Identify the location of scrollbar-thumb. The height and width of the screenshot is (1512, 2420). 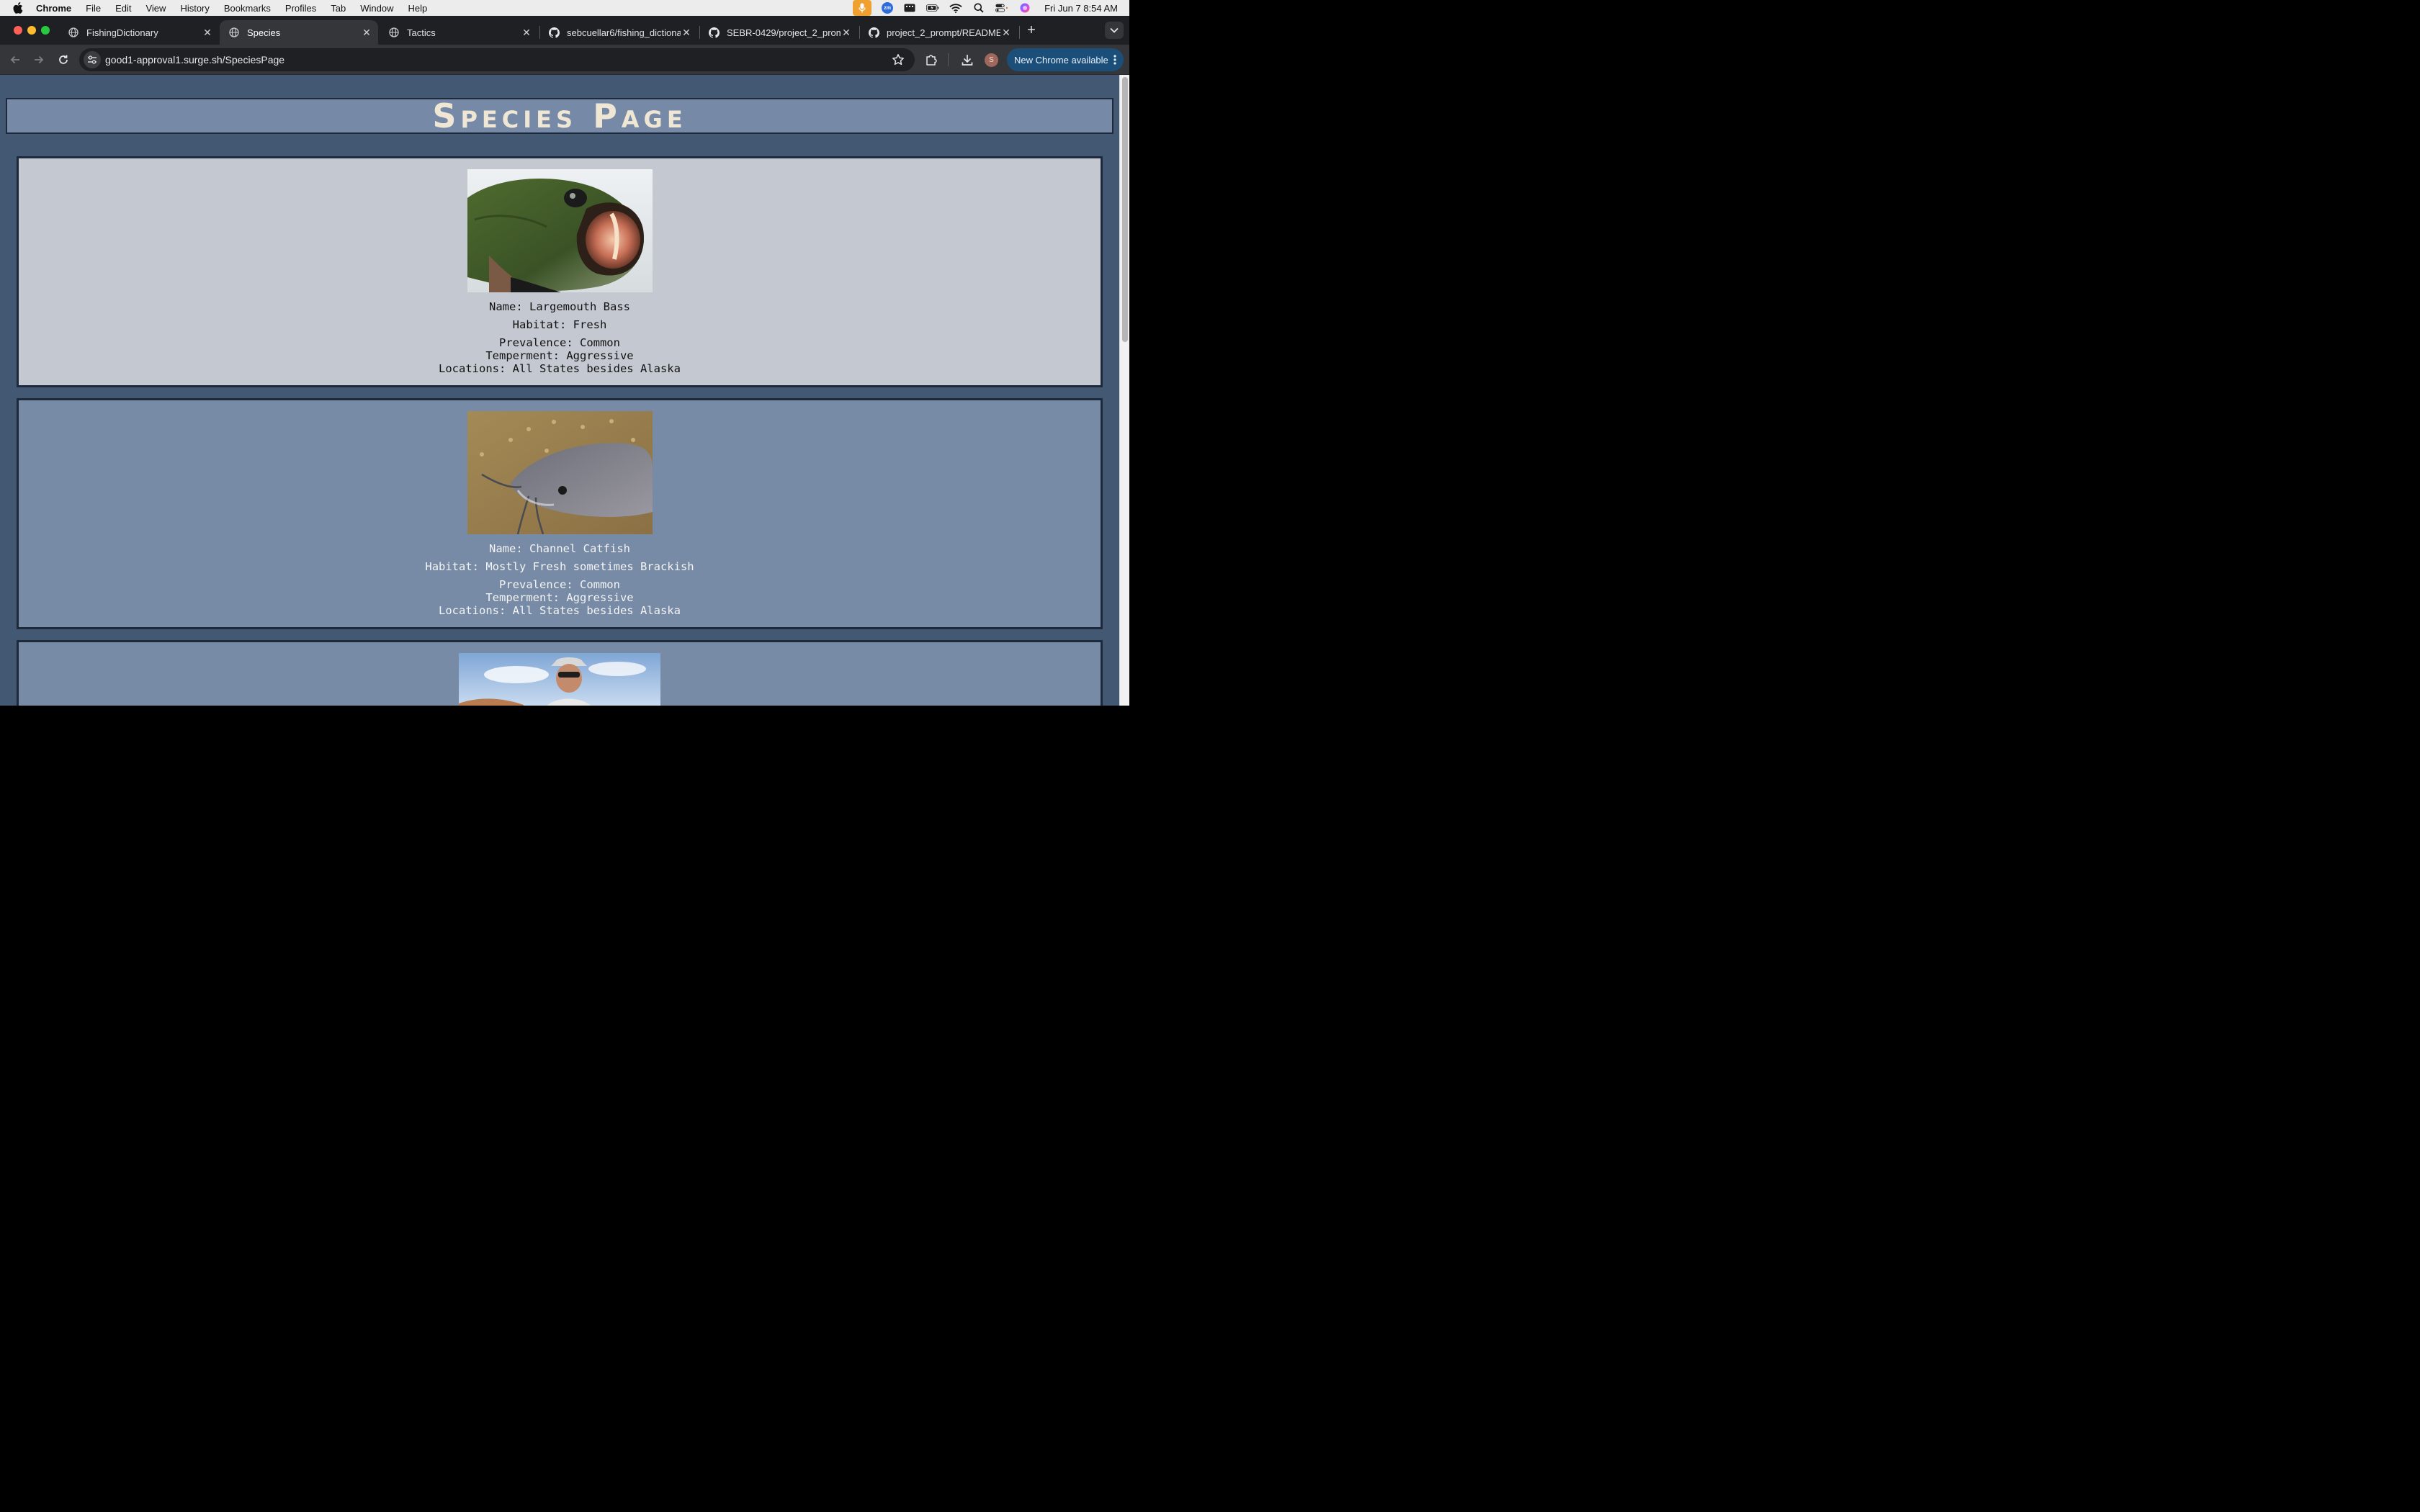
(1125, 209).